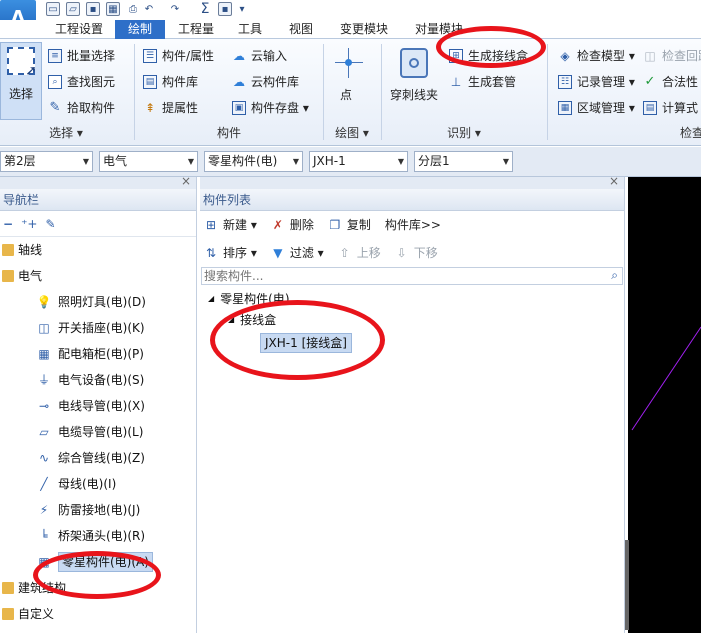 Image resolution: width=701 pixels, height=636 pixels. What do you see at coordinates (44, 406) in the screenshot?
I see `conduit-icon: ⊸` at bounding box center [44, 406].